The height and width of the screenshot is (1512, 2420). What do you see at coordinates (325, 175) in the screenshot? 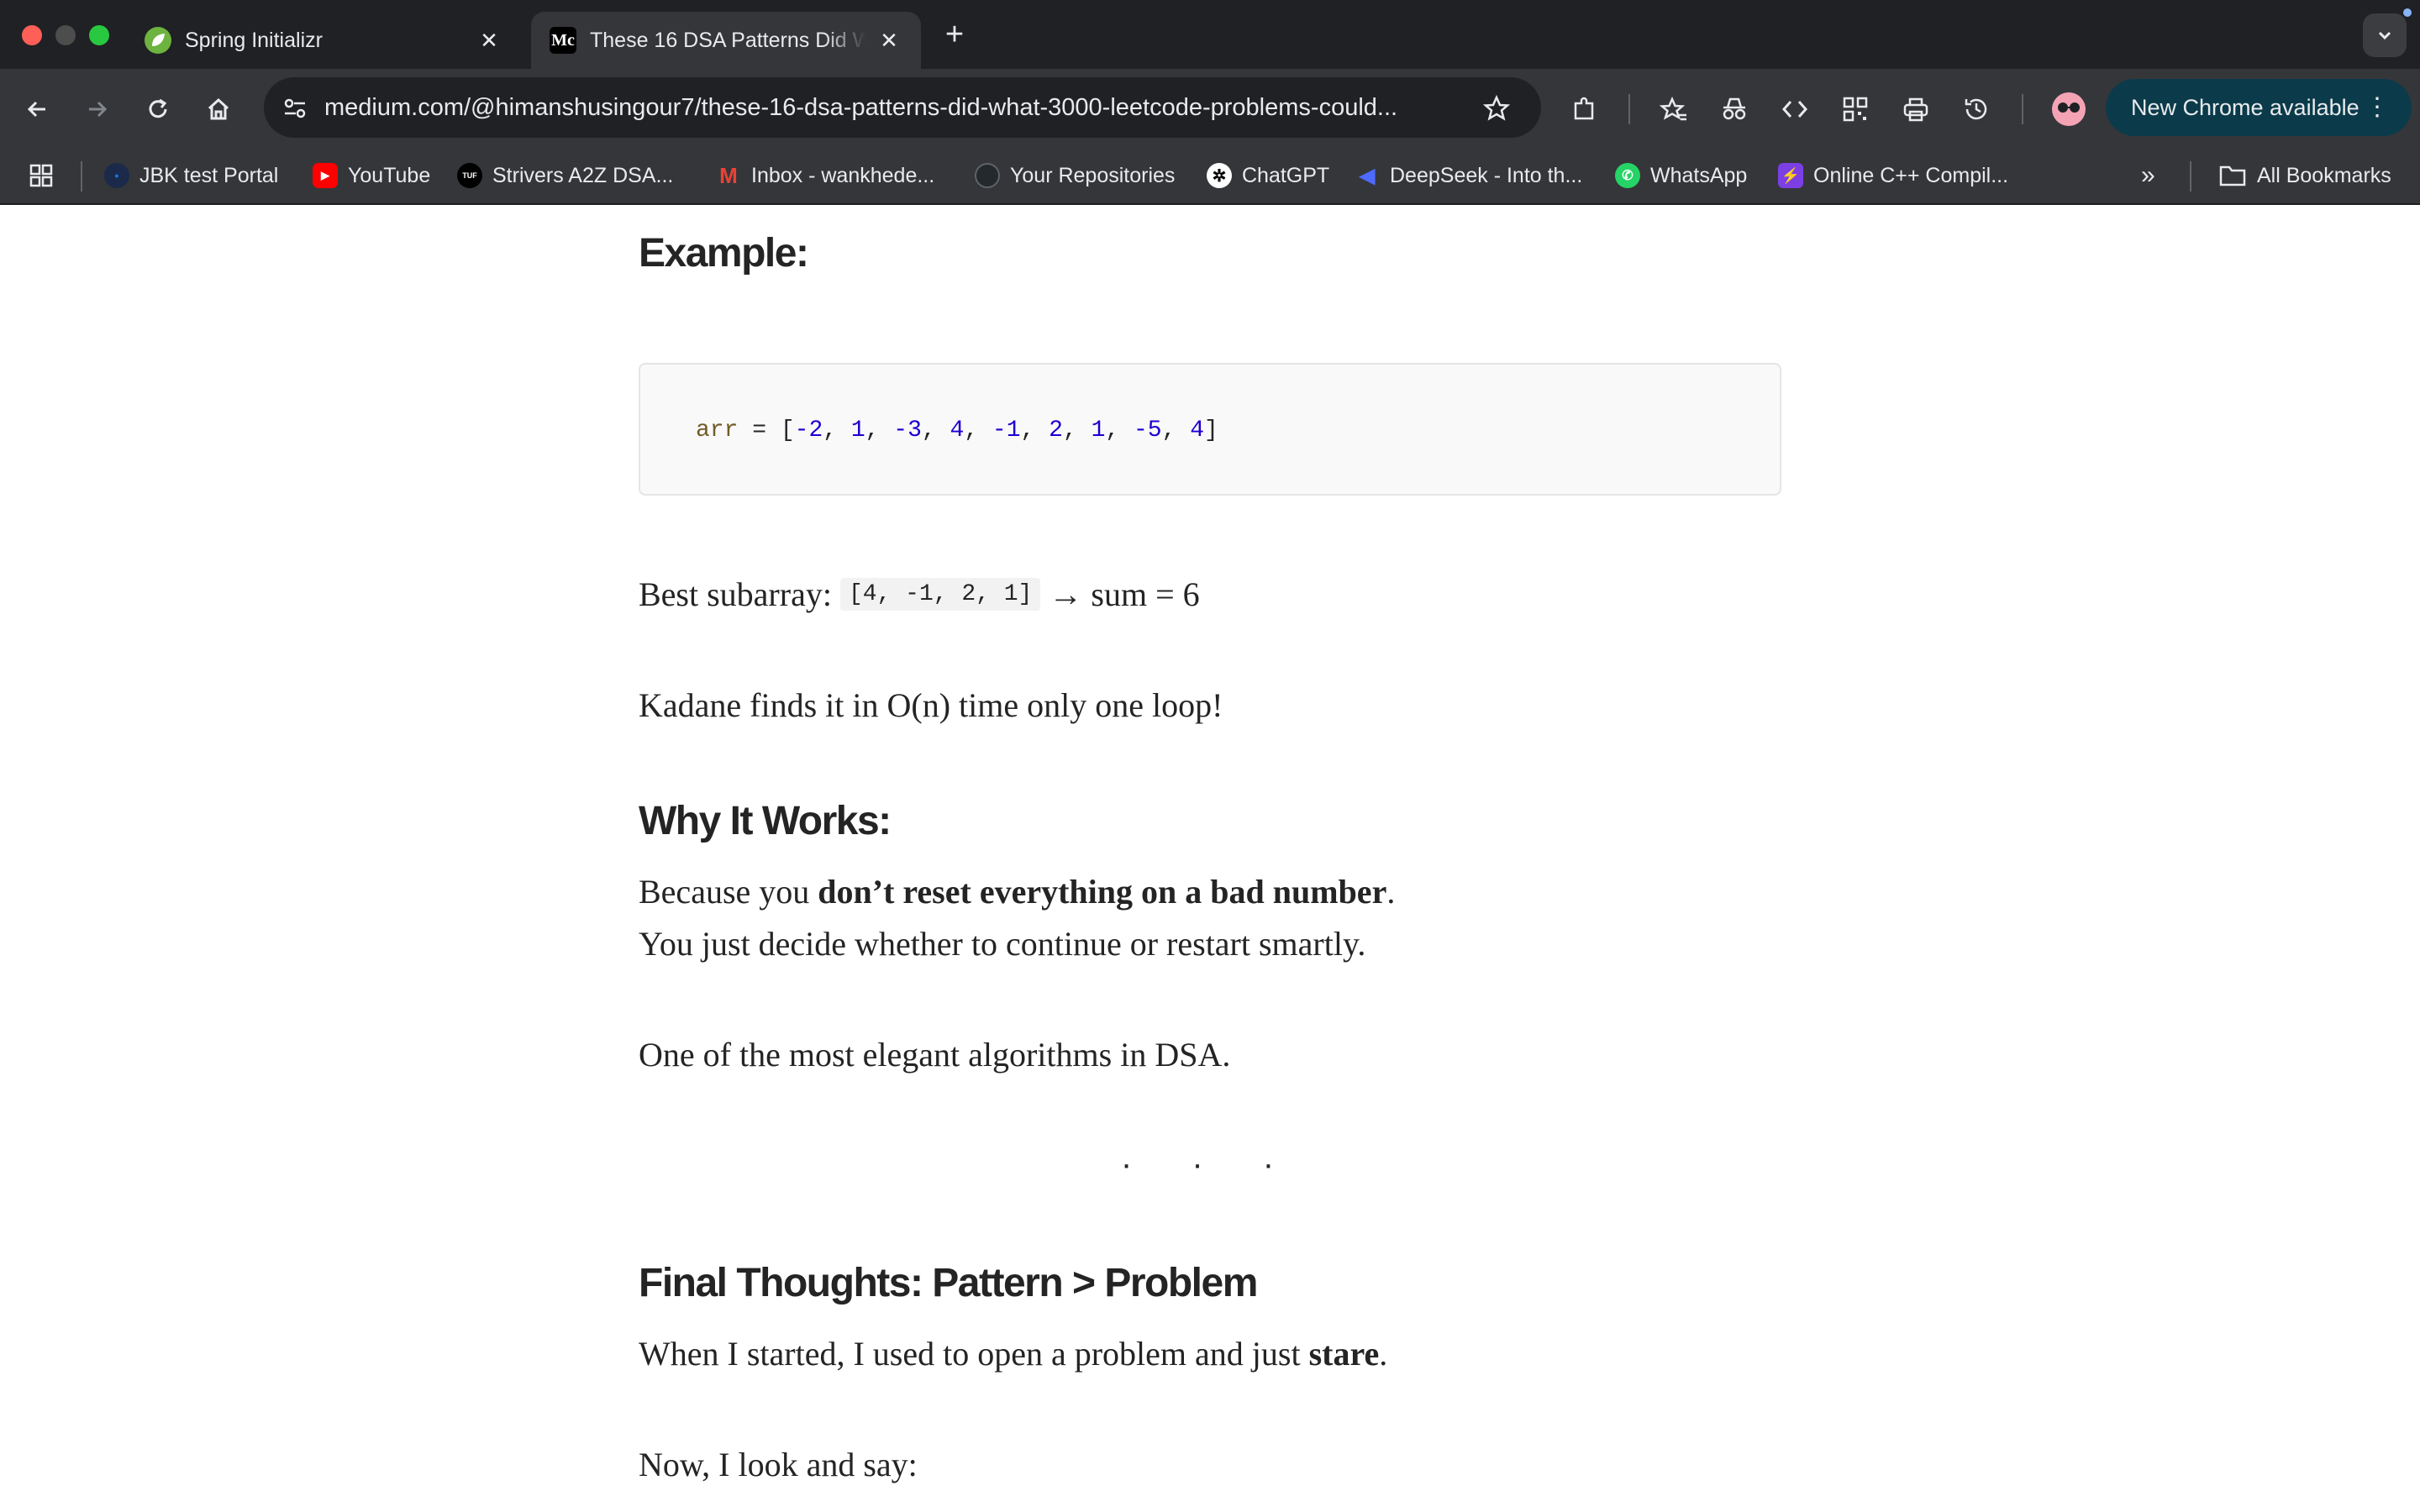
I see `youtube-icon: ▶` at bounding box center [325, 175].